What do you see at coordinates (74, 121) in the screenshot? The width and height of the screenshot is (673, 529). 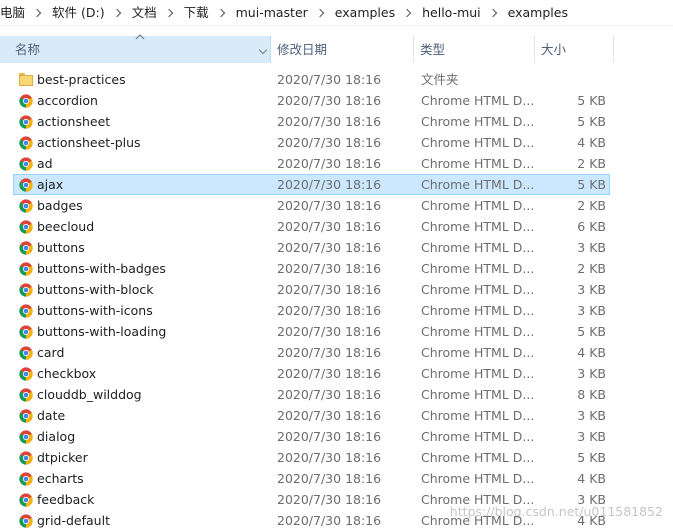 I see `file-name: actionsheet` at bounding box center [74, 121].